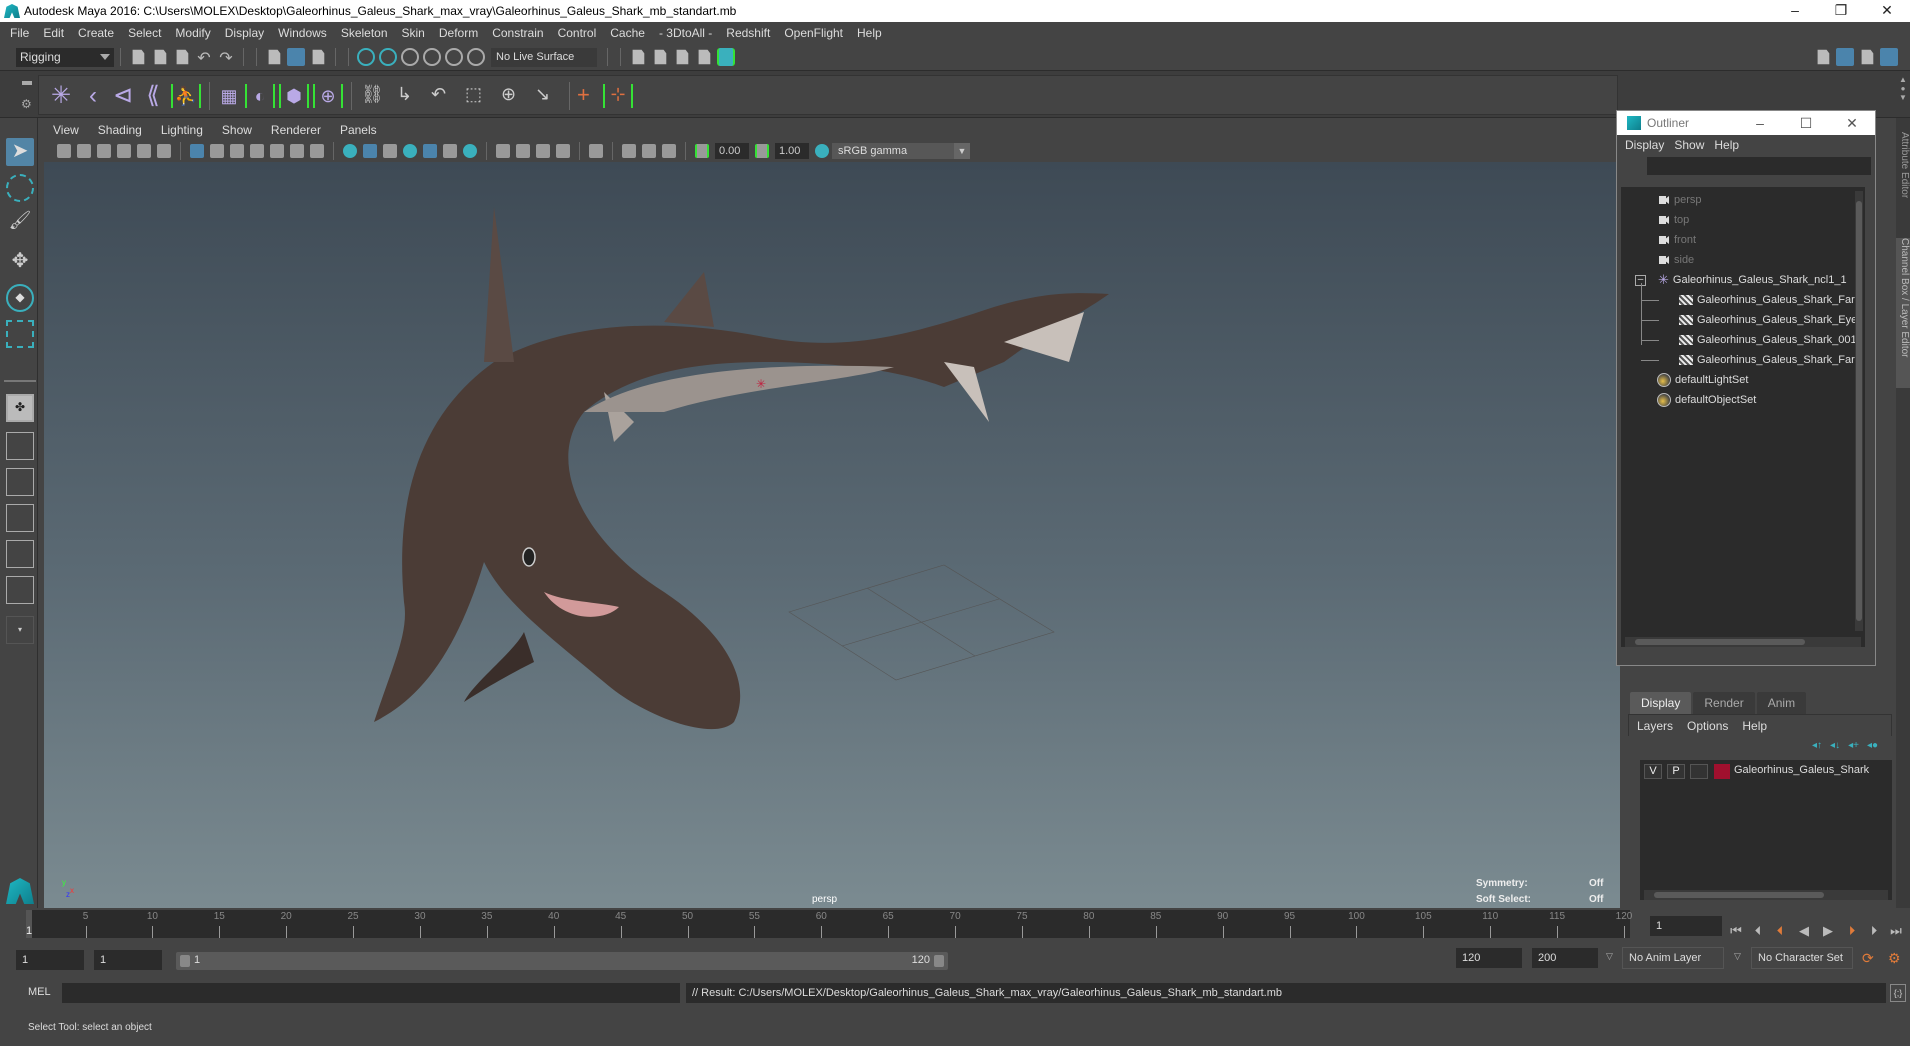 The width and height of the screenshot is (1910, 1046). What do you see at coordinates (1677, 240) in the screenshot?
I see `outliner-item-front: front` at bounding box center [1677, 240].